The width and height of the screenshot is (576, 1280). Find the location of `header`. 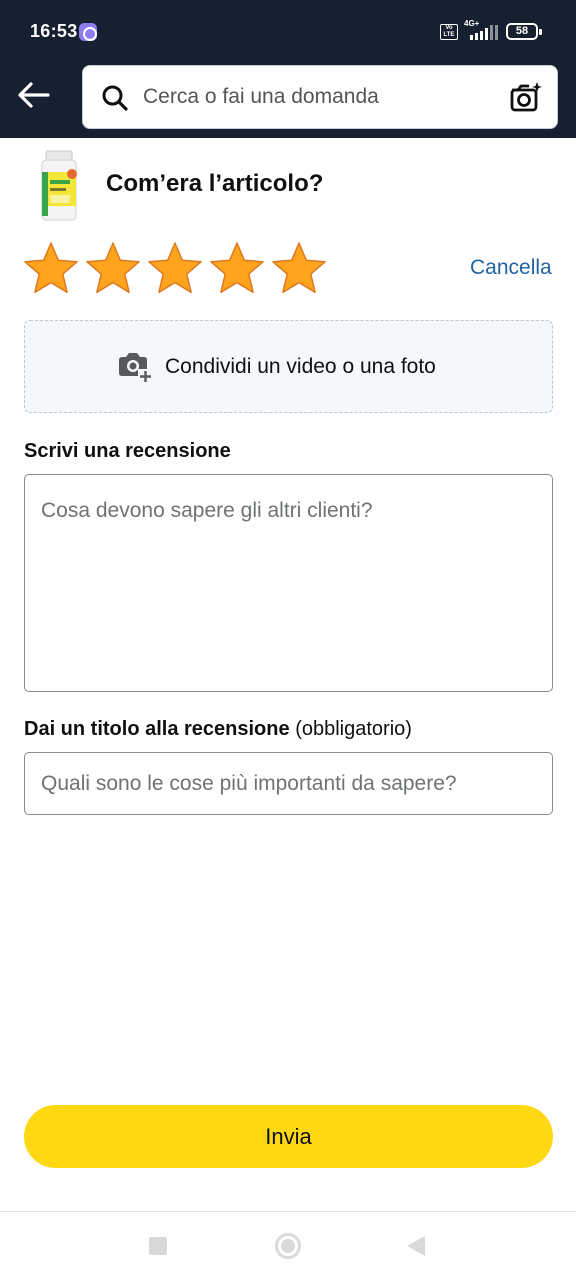

header is located at coordinates (288, 101).